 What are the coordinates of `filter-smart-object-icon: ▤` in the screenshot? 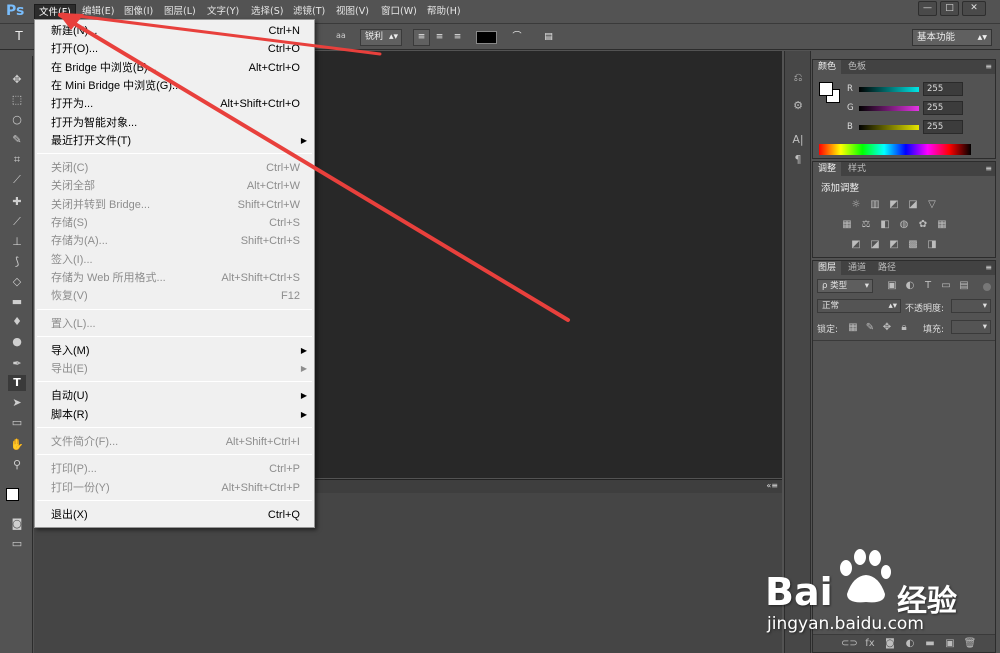 It's located at (964, 286).